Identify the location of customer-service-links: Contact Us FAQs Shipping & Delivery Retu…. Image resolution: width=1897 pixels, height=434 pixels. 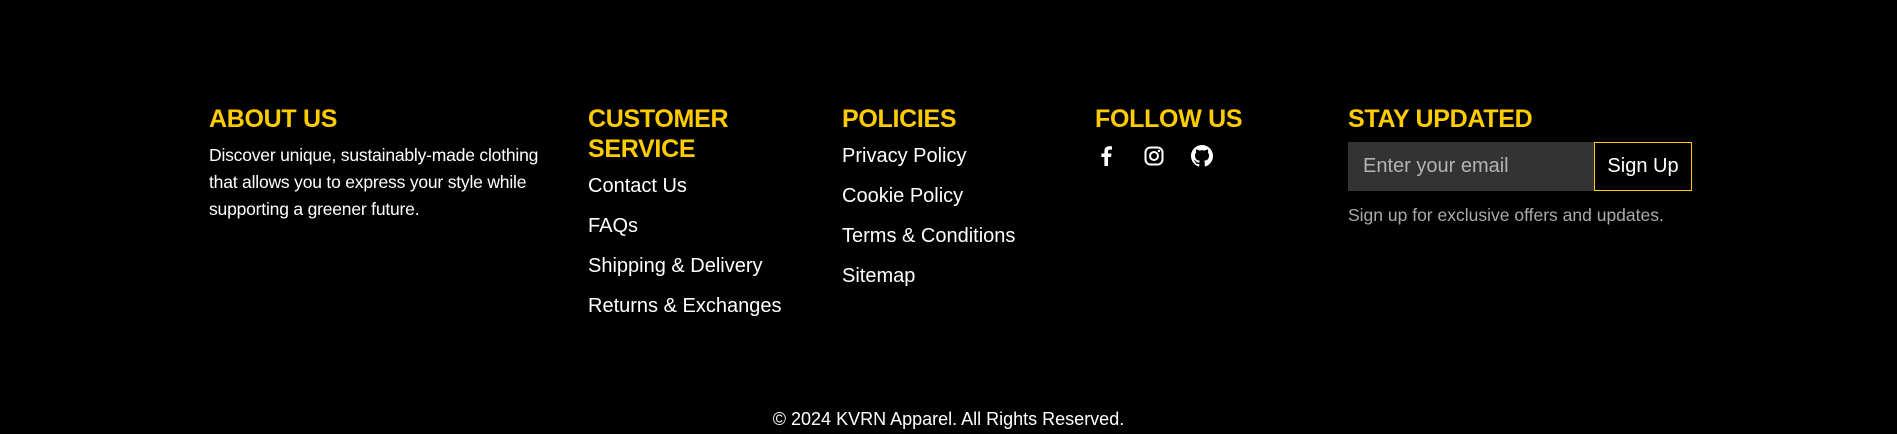
(703, 252).